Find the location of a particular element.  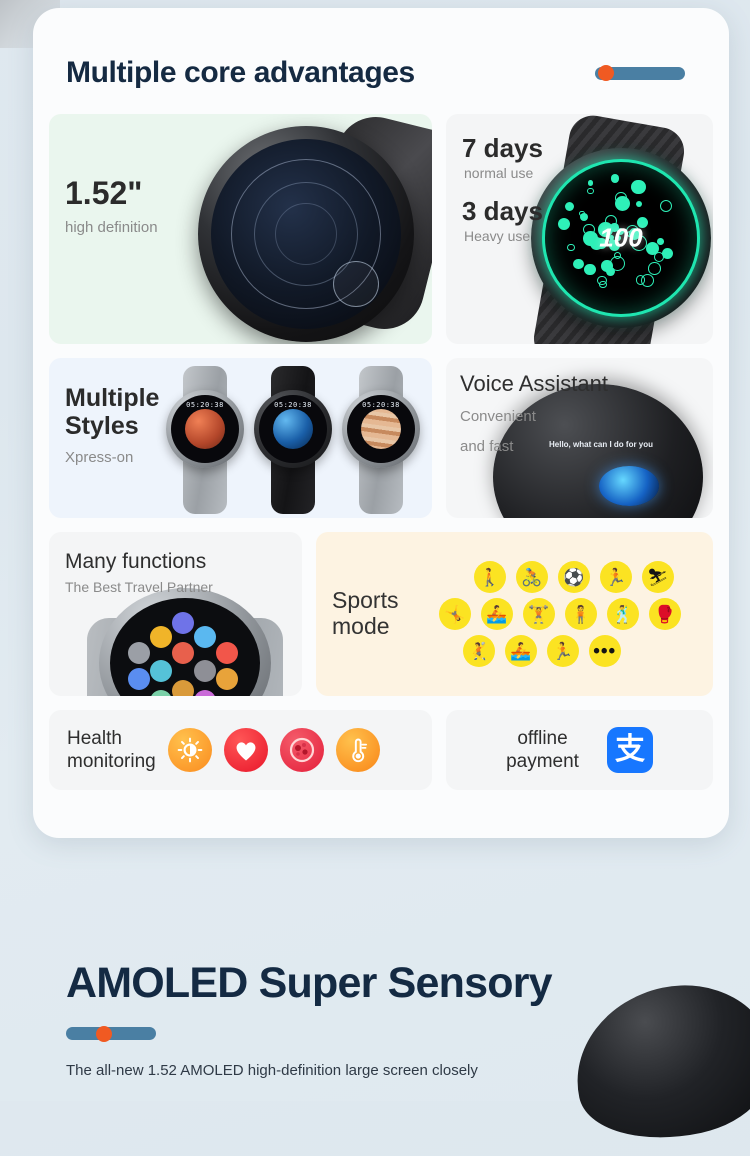

blood-glyph is located at coordinates (301, 750).